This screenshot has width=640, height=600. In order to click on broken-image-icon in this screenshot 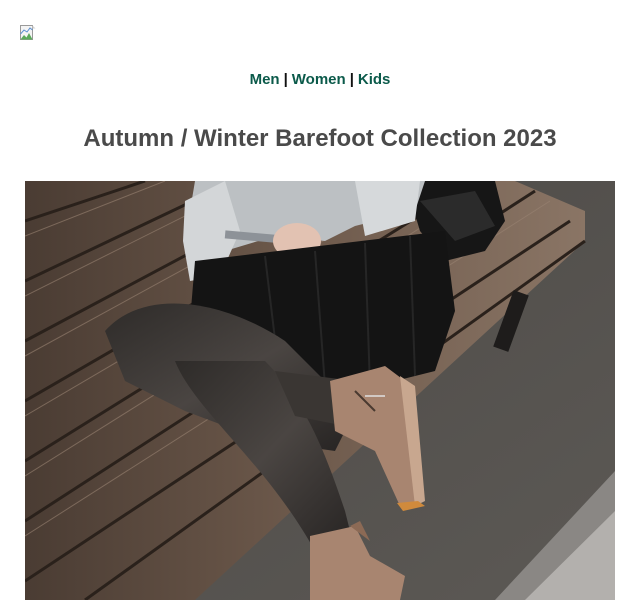, I will do `click(28, 33)`.